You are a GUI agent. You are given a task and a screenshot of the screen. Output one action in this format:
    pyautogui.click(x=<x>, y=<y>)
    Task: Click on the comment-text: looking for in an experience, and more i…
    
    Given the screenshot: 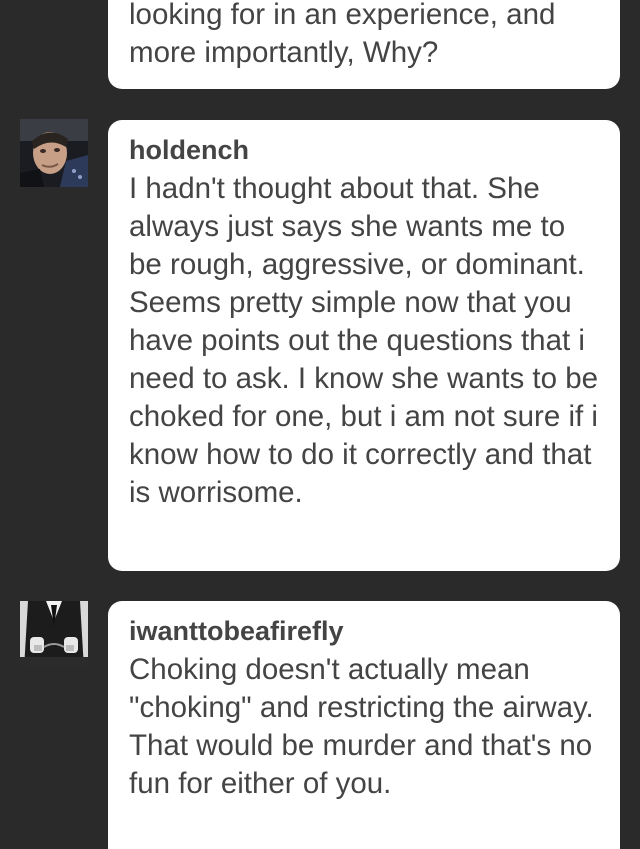 What is the action you would take?
    pyautogui.click(x=342, y=34)
    